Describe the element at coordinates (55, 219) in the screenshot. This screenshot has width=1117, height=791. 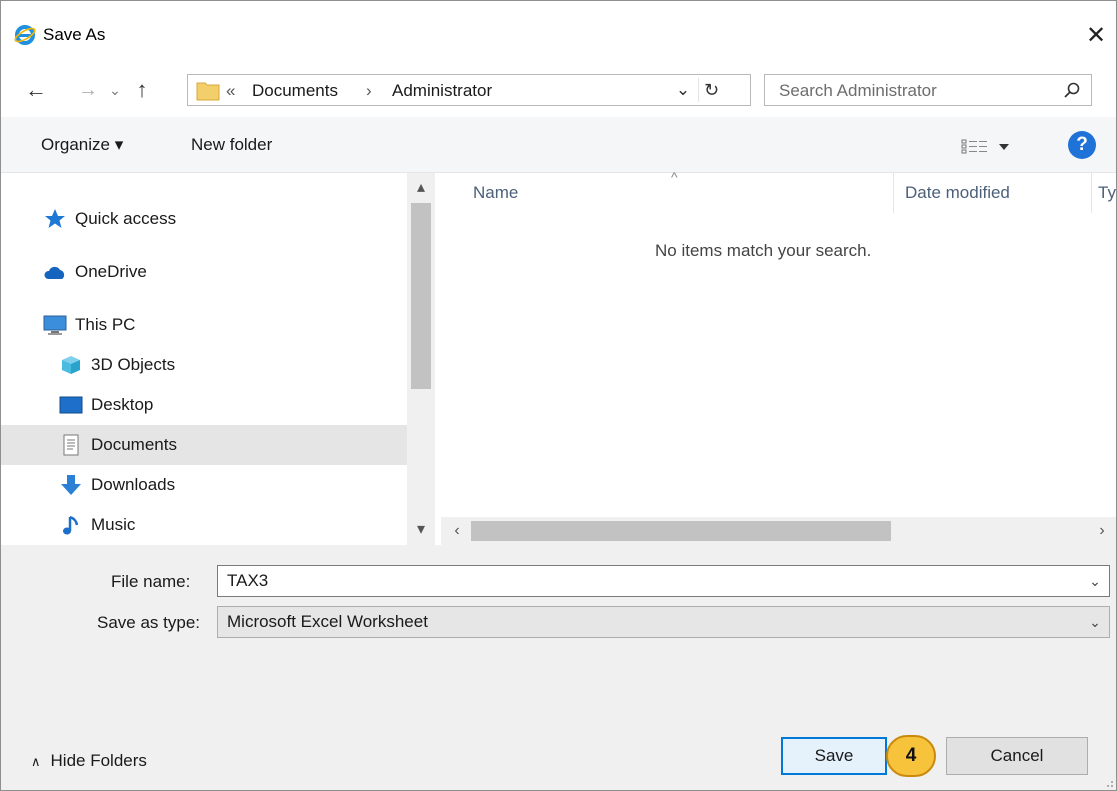
I see `star-icon` at that location.